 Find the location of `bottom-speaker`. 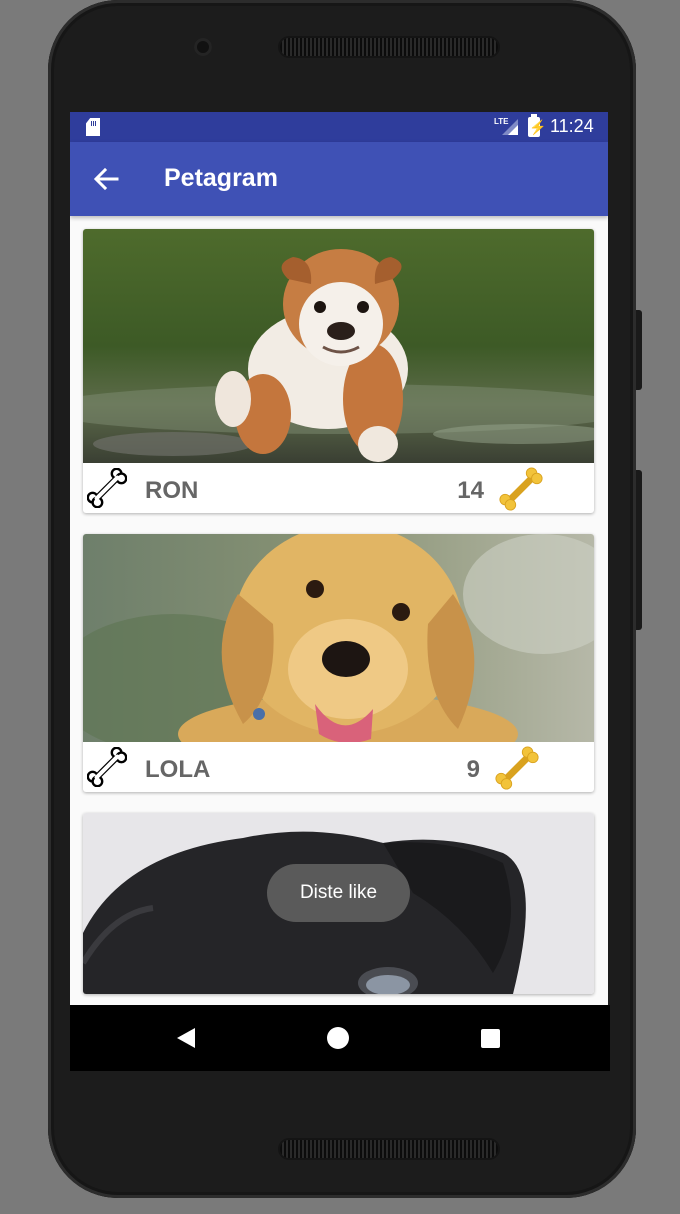

bottom-speaker is located at coordinates (389, 1149).